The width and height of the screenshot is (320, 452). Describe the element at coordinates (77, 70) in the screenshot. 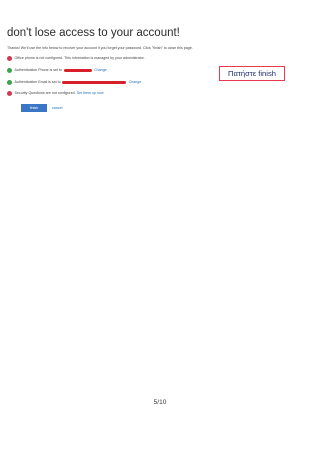

I see `redacted-phone` at that location.